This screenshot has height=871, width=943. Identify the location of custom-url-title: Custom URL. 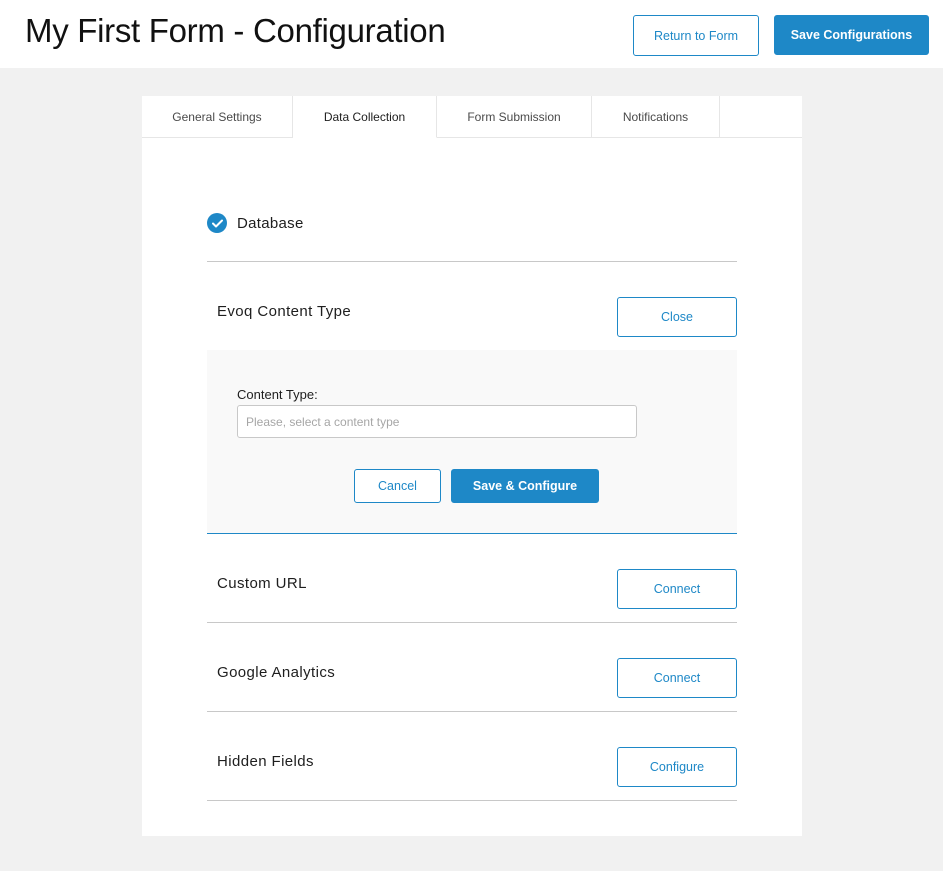
(262, 583).